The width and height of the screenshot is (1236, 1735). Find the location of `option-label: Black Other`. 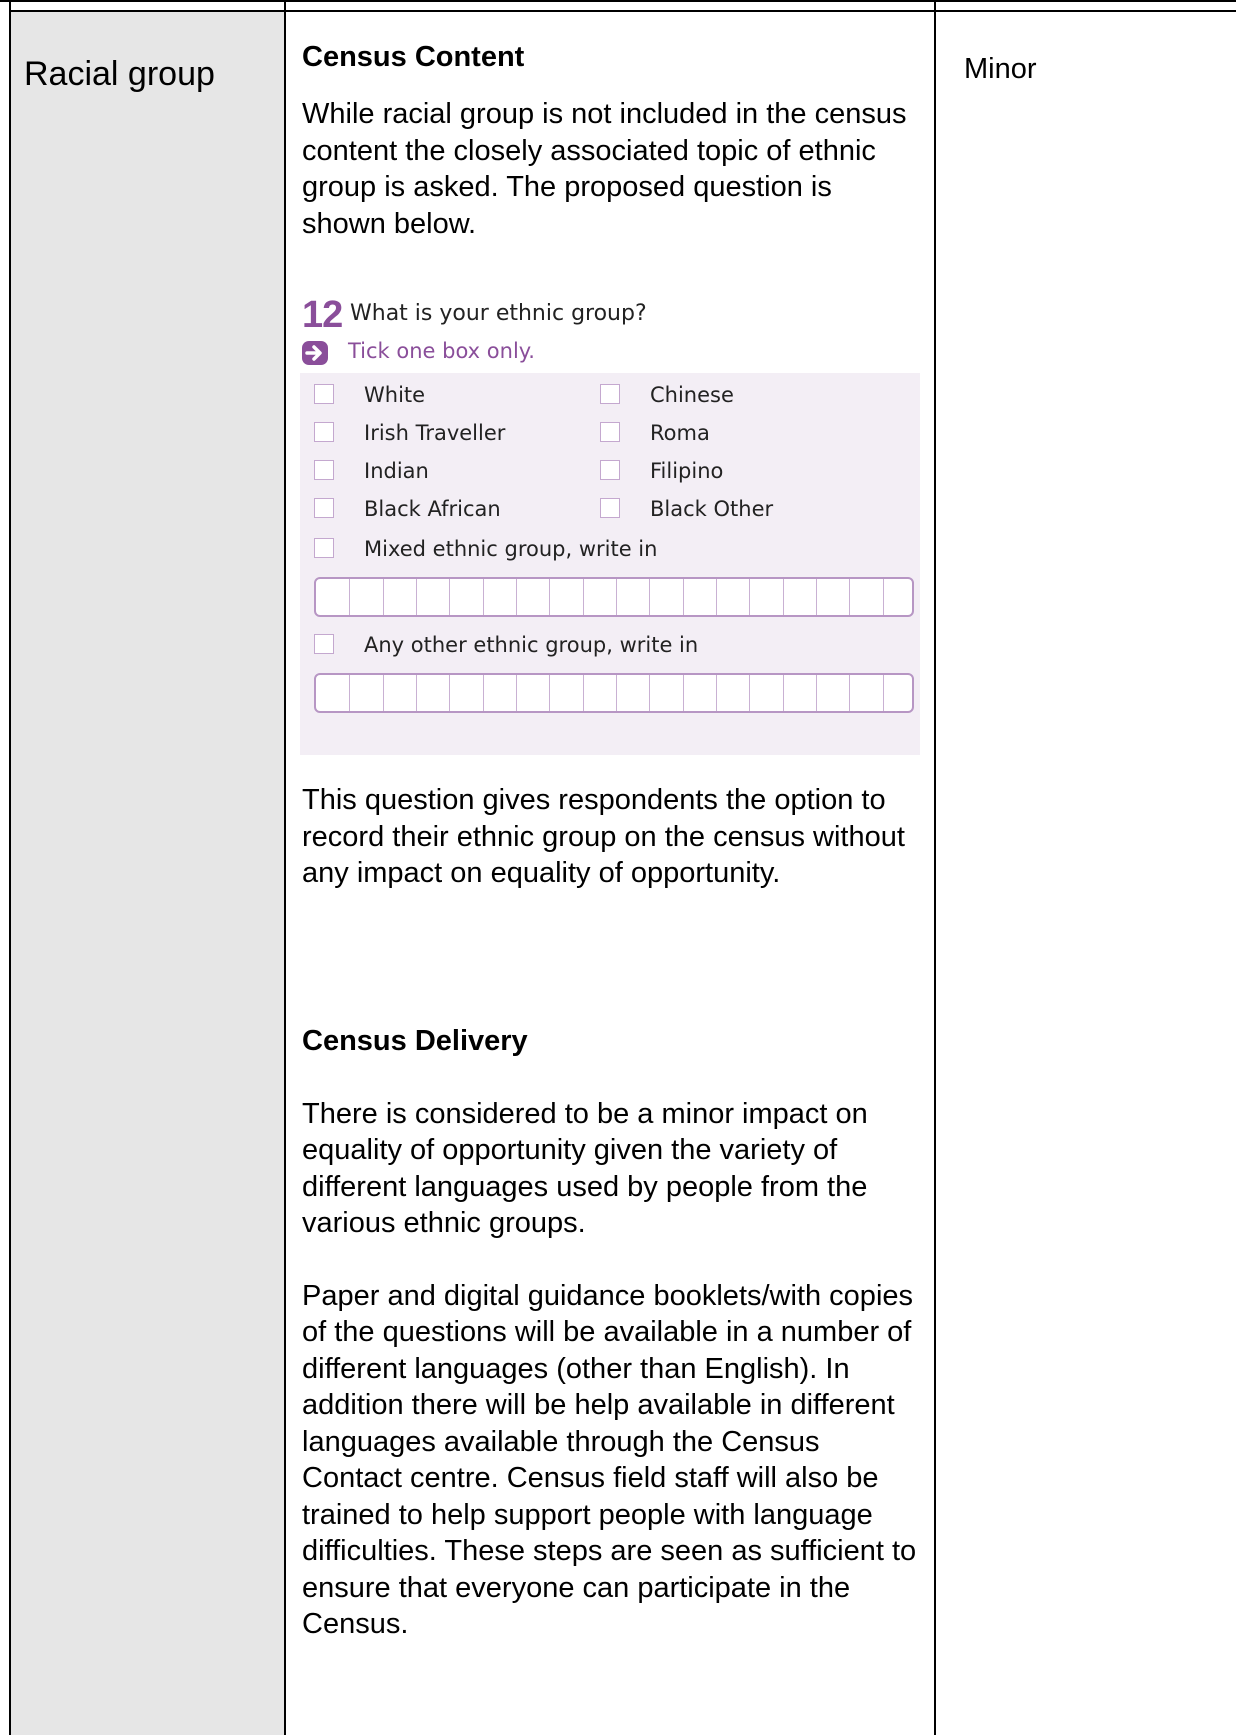

option-label: Black Other is located at coordinates (712, 509).